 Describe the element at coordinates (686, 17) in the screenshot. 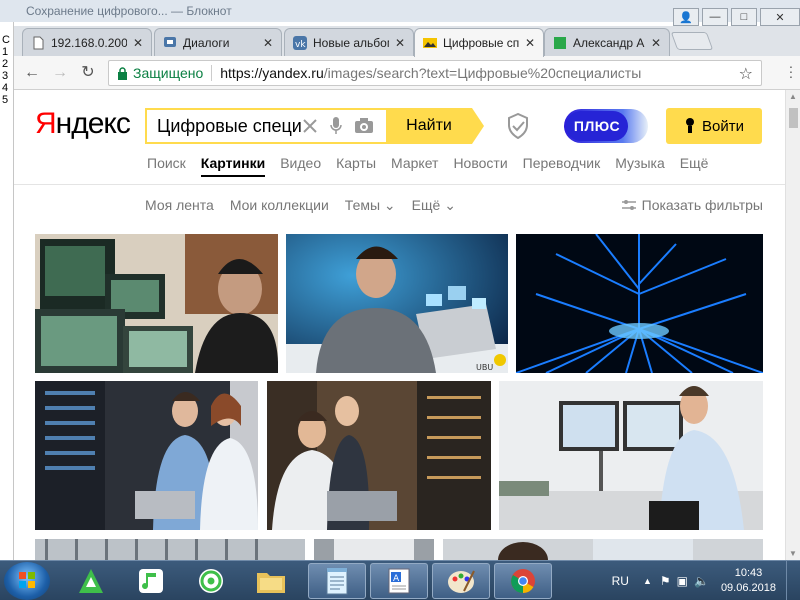

I see `profile-button: 👤` at that location.